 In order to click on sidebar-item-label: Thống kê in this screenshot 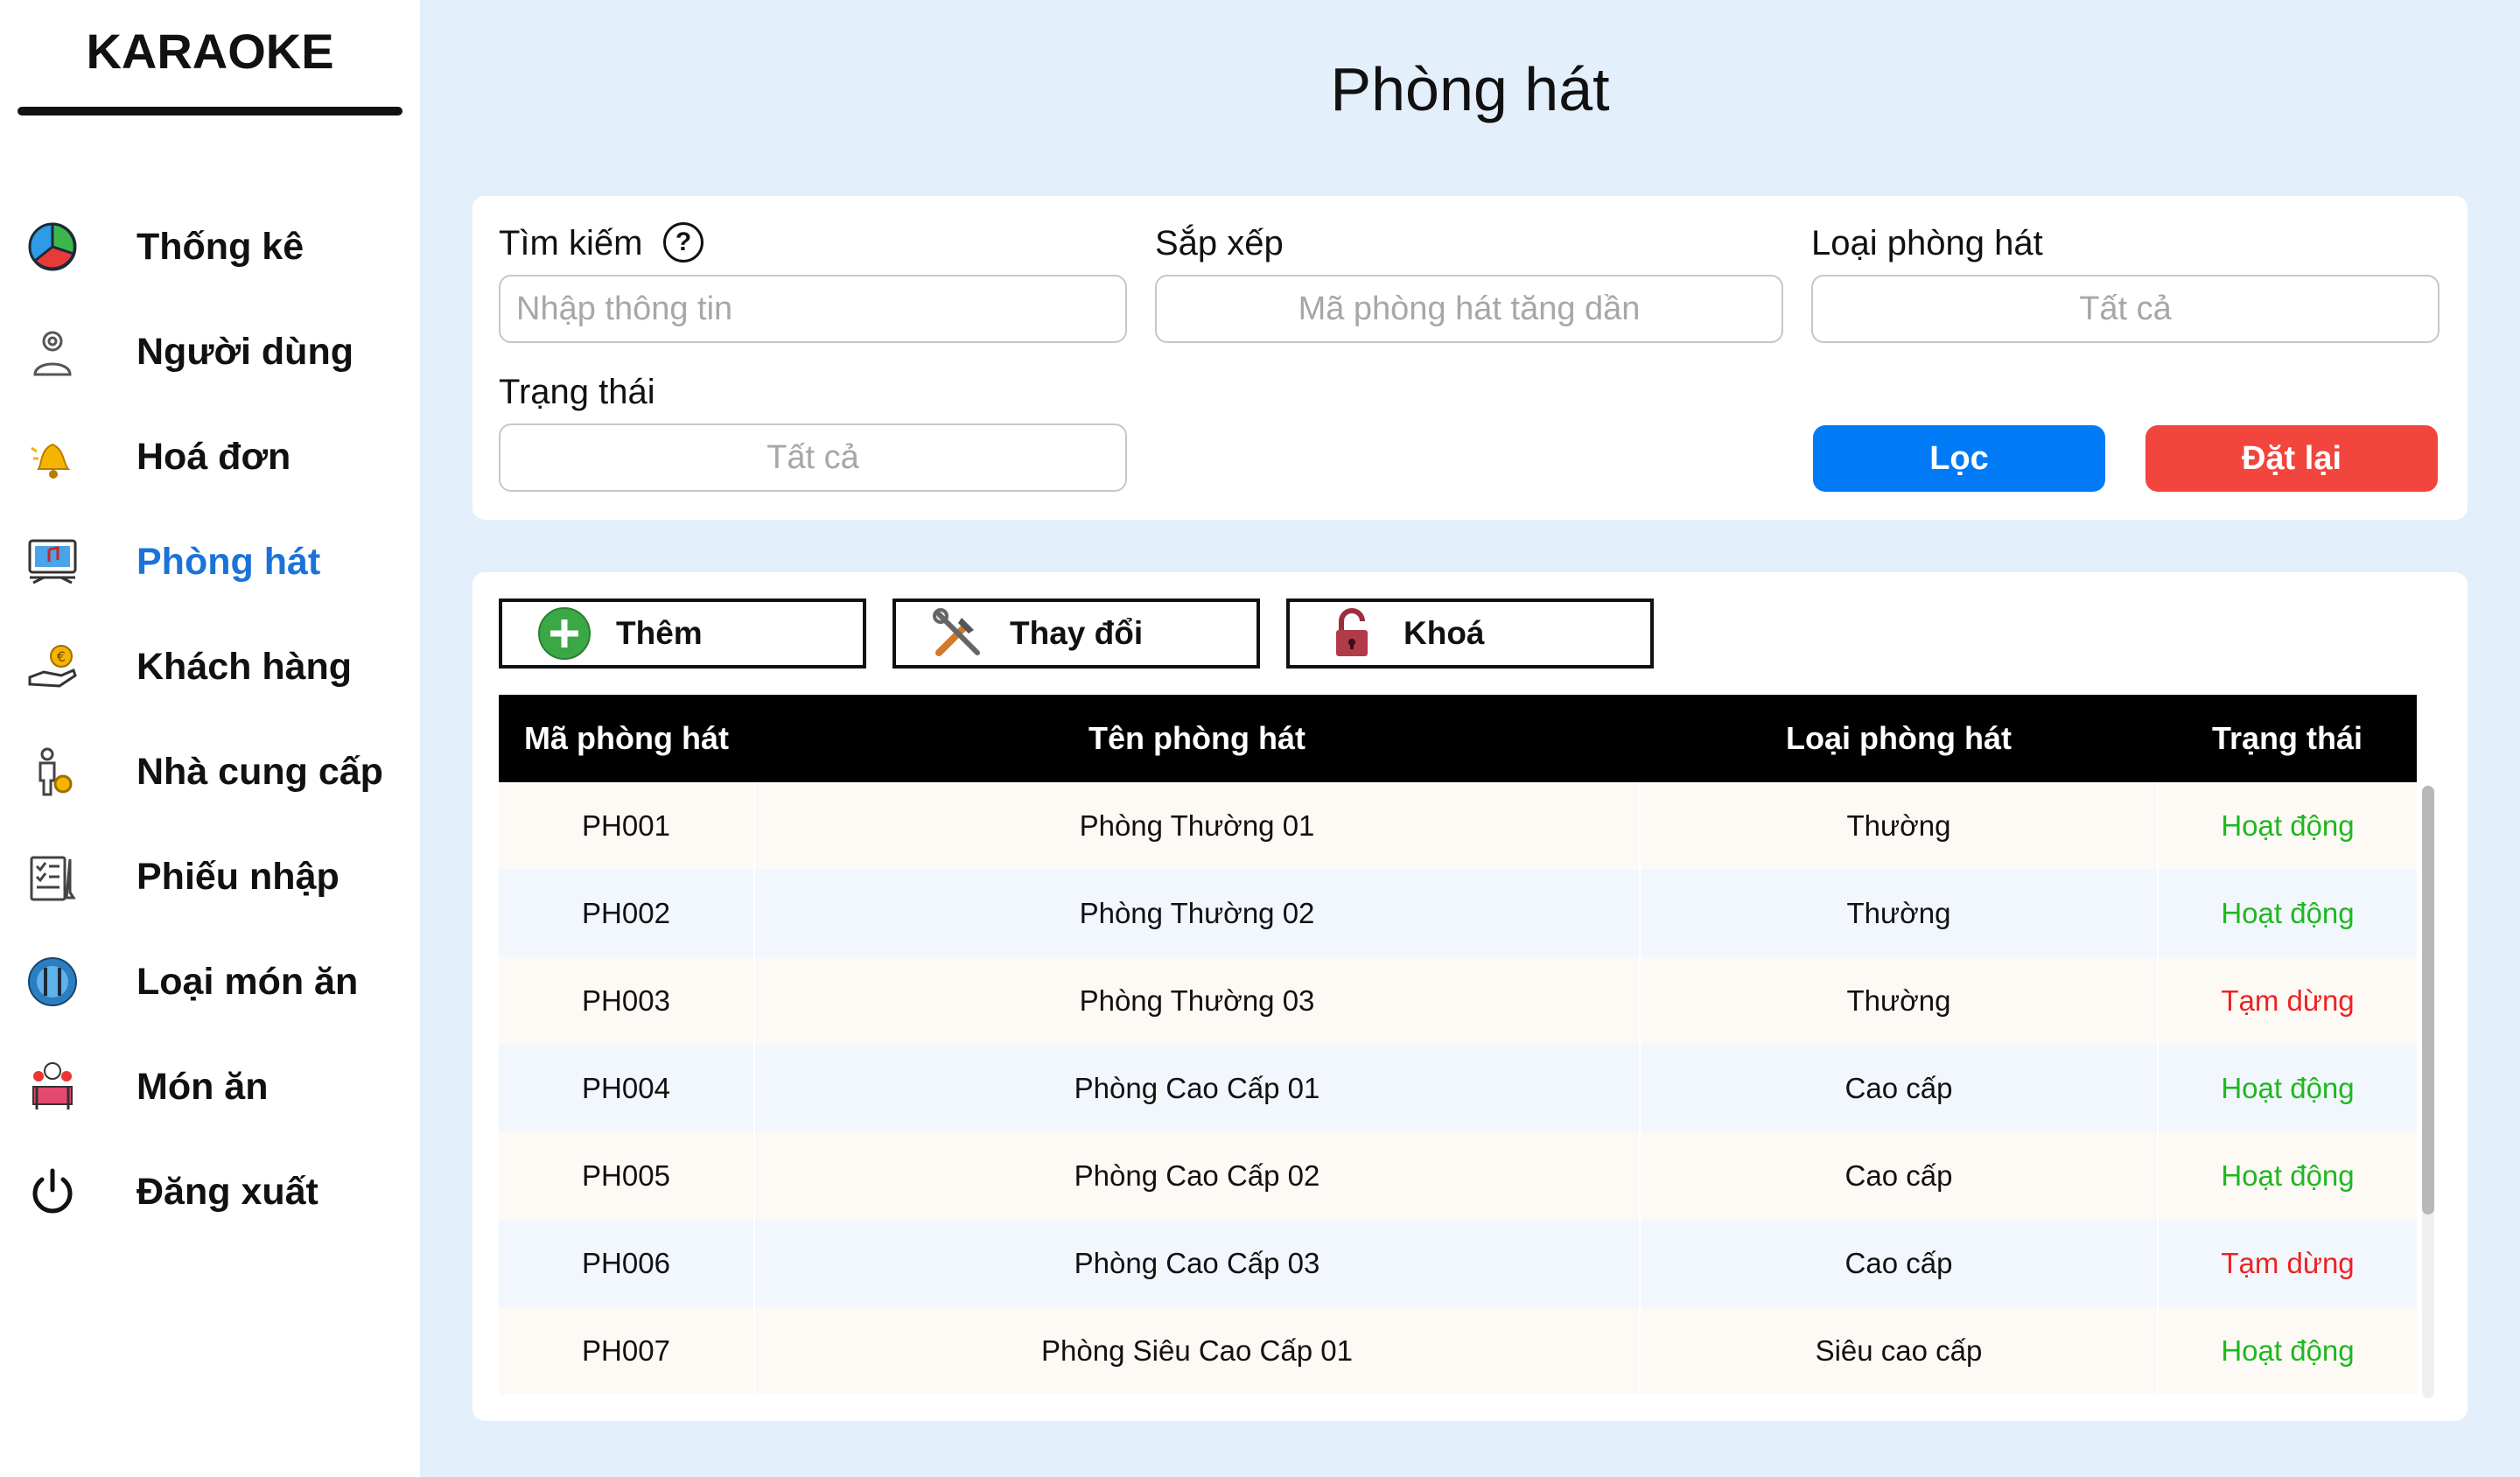, I will do `click(220, 246)`.